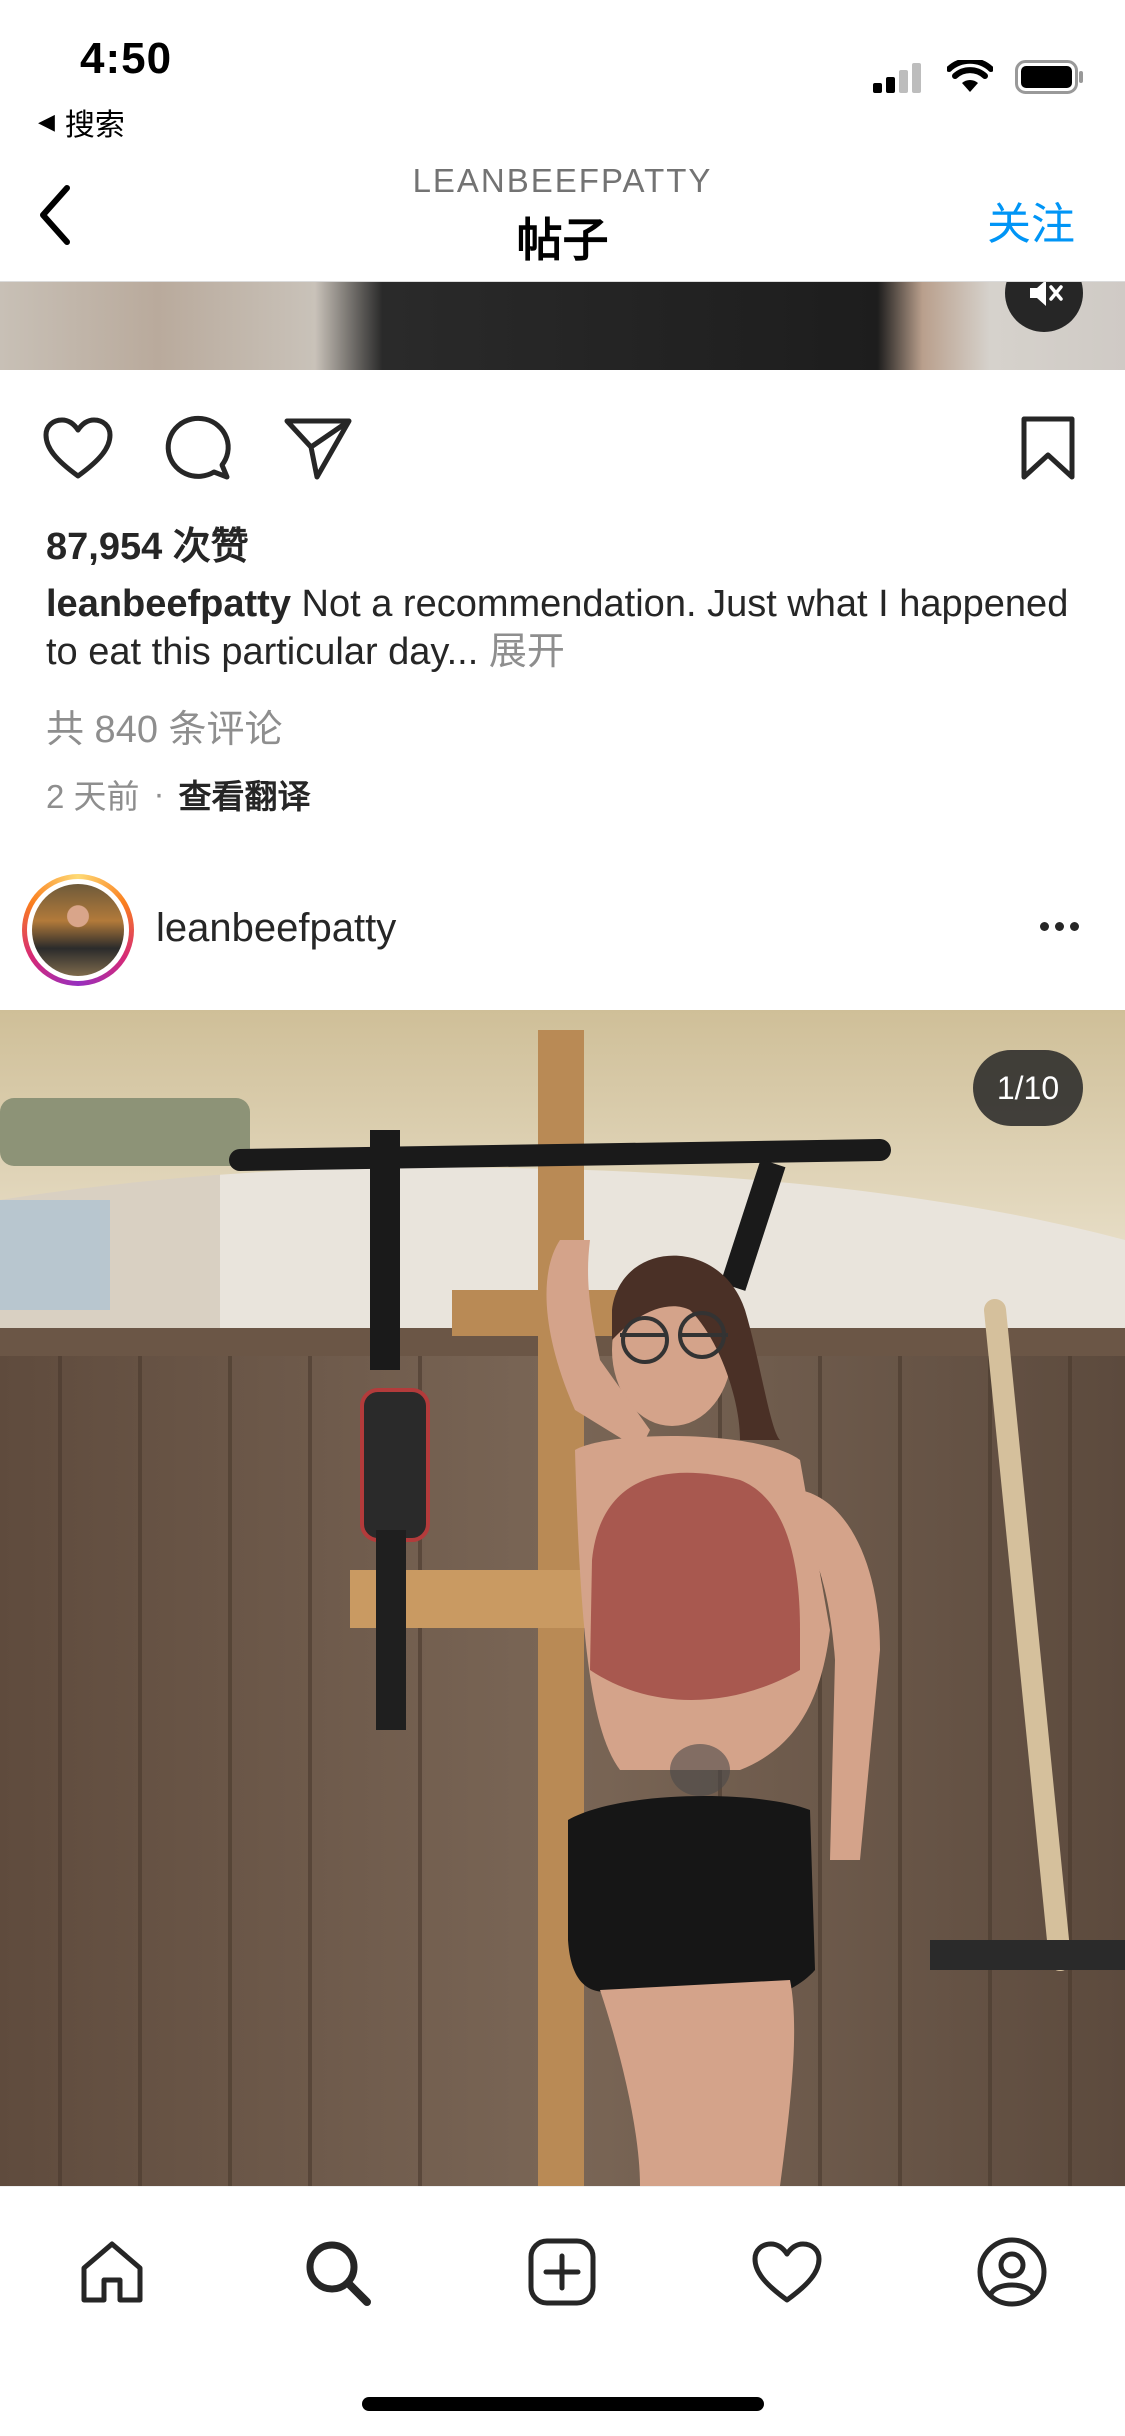  Describe the element at coordinates (563, 2404) in the screenshot. I see `home-indicator` at that location.